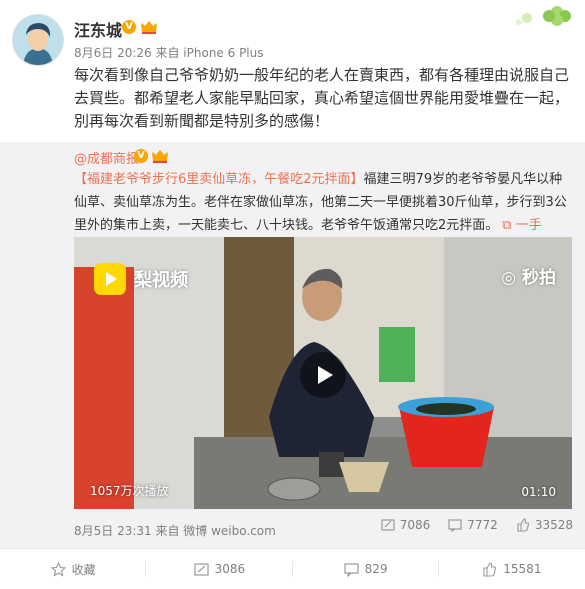  I want to click on repost-footer: 8月5日 23:31 来自 微博 weibo.com, so click(175, 531).